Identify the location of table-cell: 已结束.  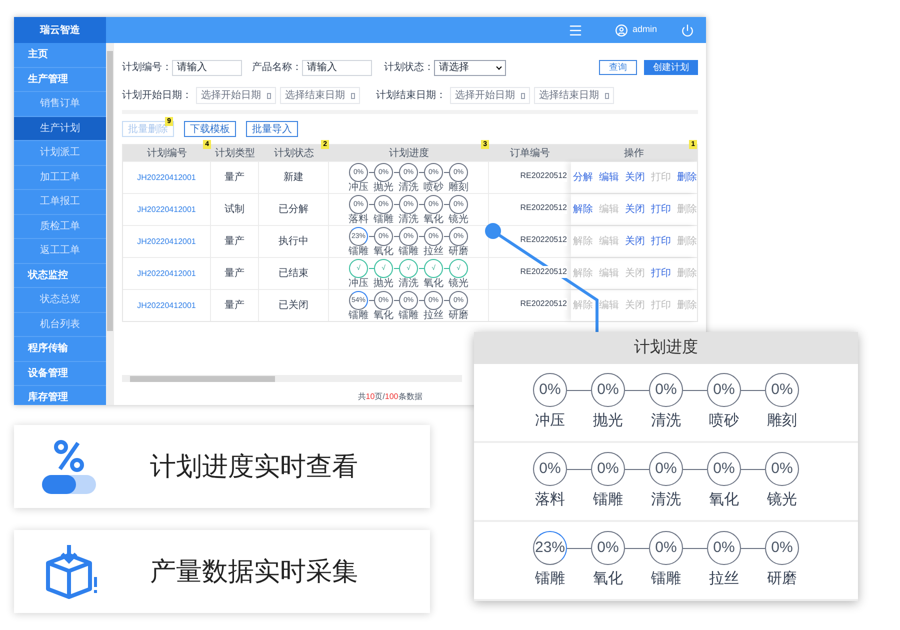
(294, 273).